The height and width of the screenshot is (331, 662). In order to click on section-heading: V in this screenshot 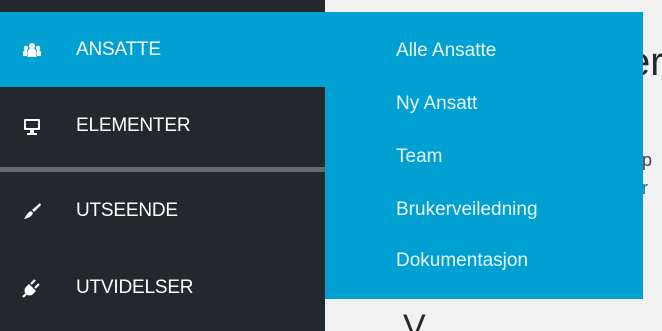, I will do `click(414, 320)`.